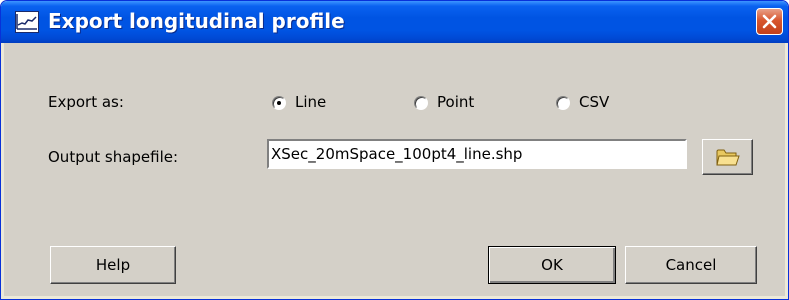 Image resolution: width=789 pixels, height=300 pixels. Describe the element at coordinates (394, 22) in the screenshot. I see `title-bar: Export longitudinal profile` at that location.